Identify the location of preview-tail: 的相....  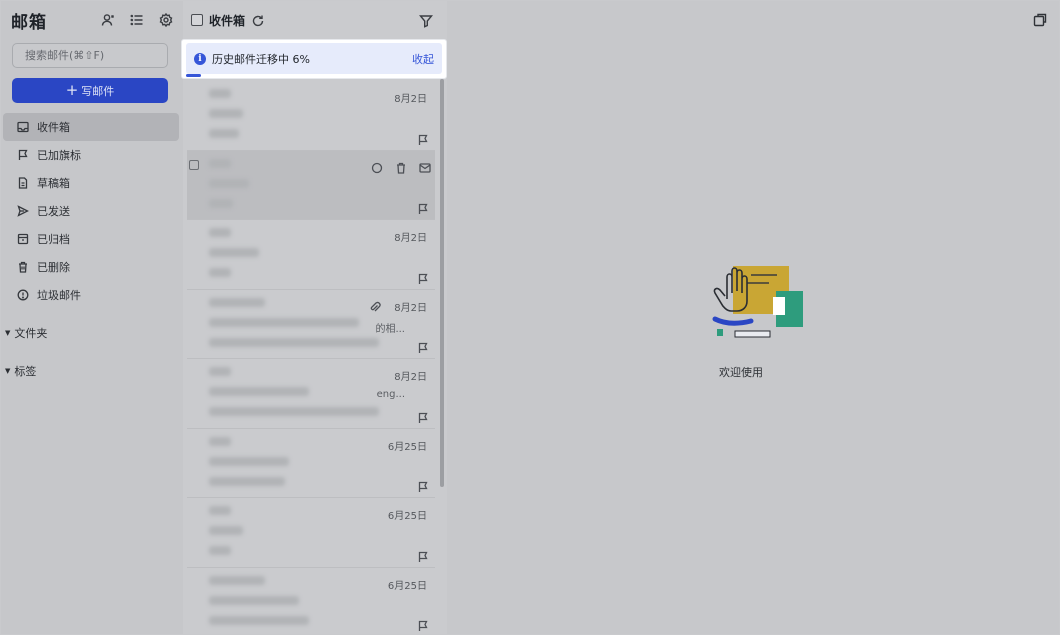
(390, 329).